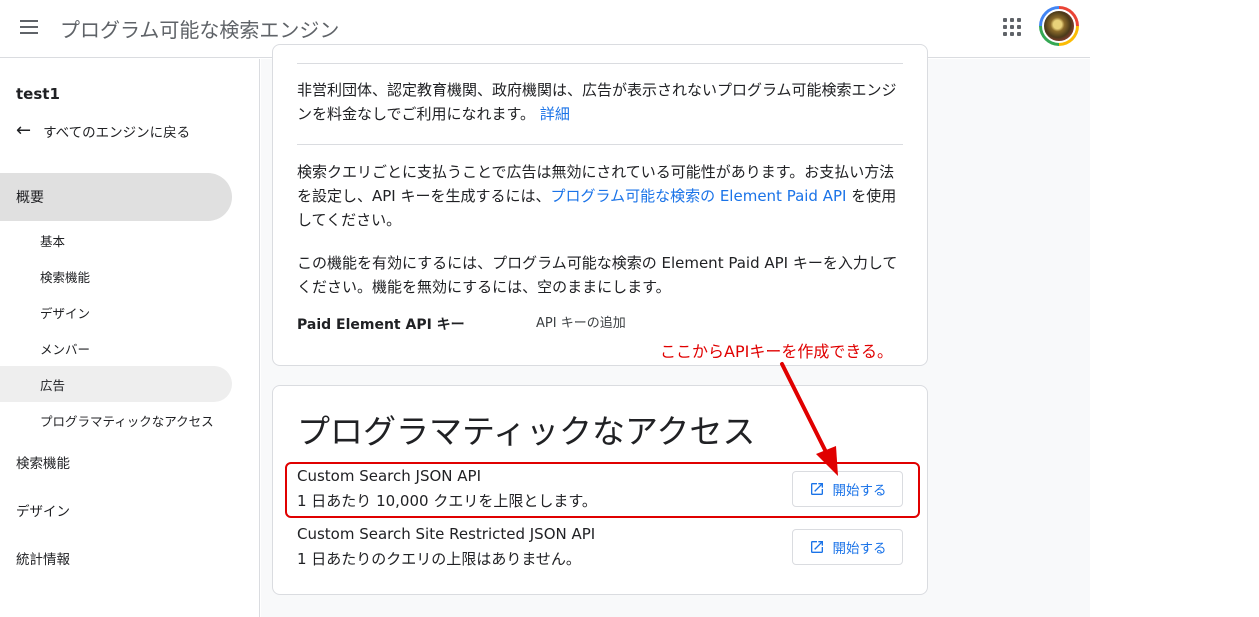  Describe the element at coordinates (38, 94) in the screenshot. I see `engine-name: test1` at that location.